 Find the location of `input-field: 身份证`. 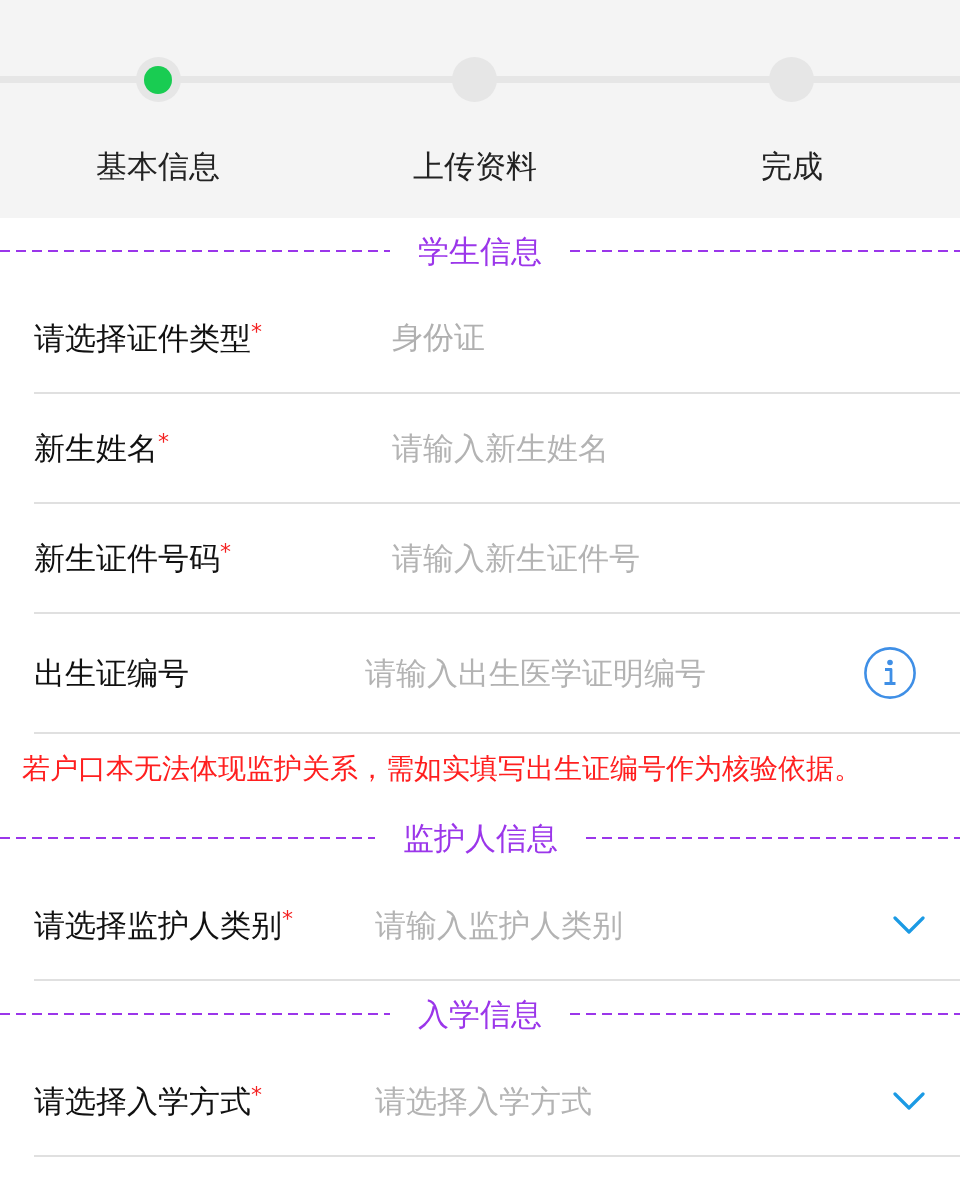

input-field: 身份证 is located at coordinates (676, 338).